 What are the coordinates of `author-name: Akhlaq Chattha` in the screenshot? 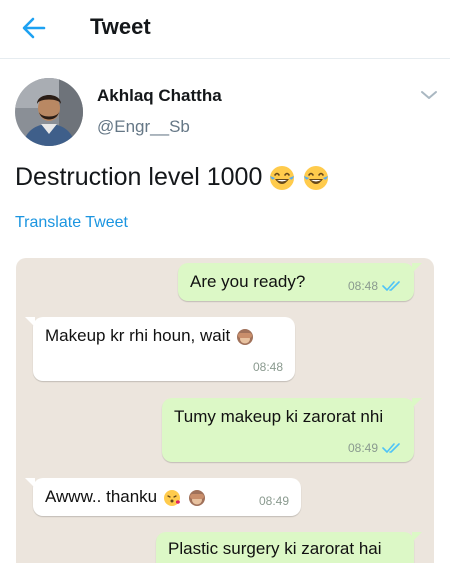 It's located at (159, 96).